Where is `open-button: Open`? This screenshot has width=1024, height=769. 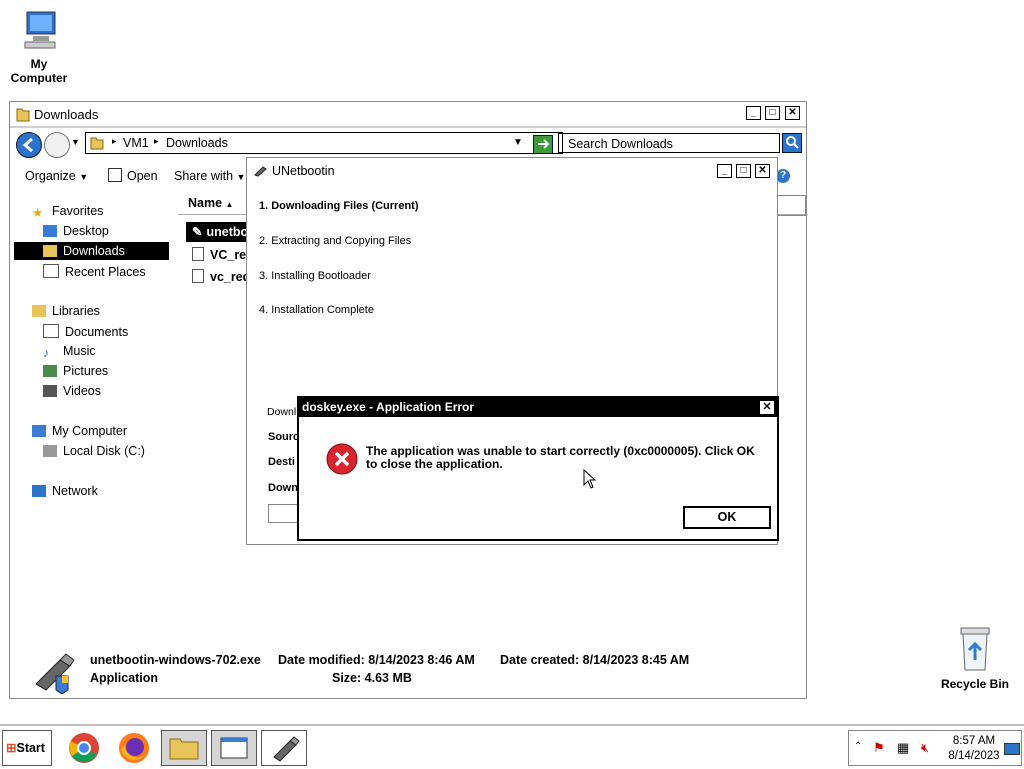 open-button: Open is located at coordinates (133, 175).